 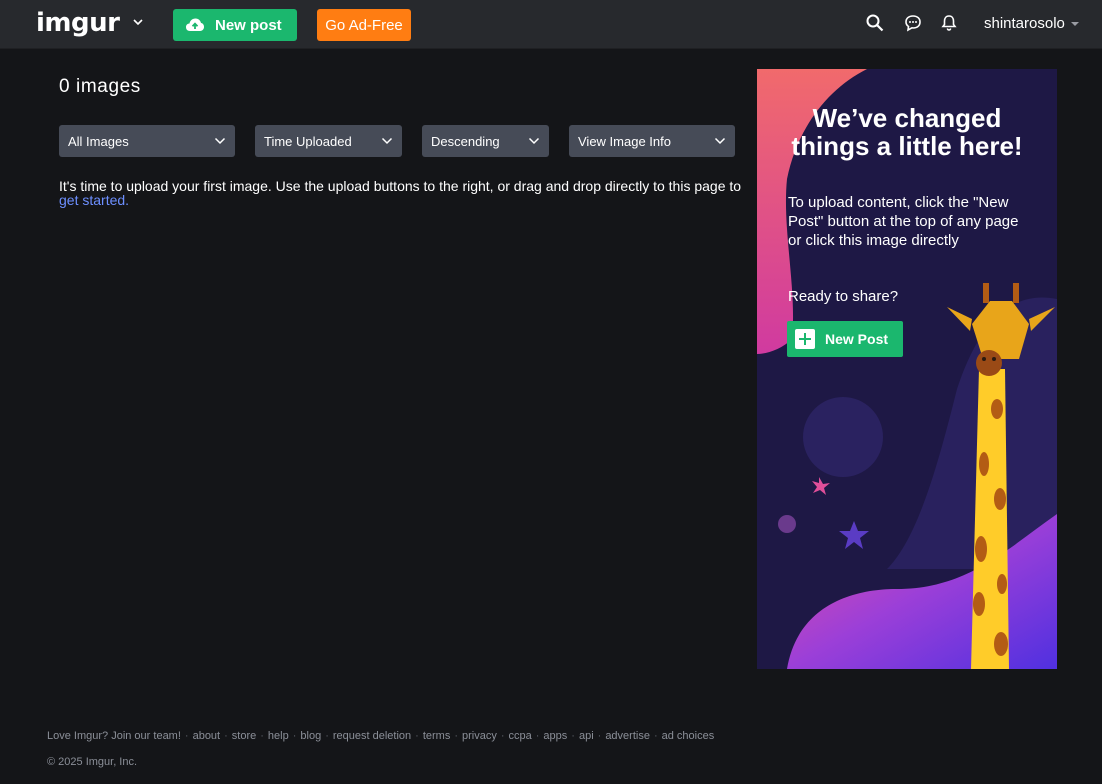 What do you see at coordinates (278, 736) in the screenshot?
I see `footer-link-help: help` at bounding box center [278, 736].